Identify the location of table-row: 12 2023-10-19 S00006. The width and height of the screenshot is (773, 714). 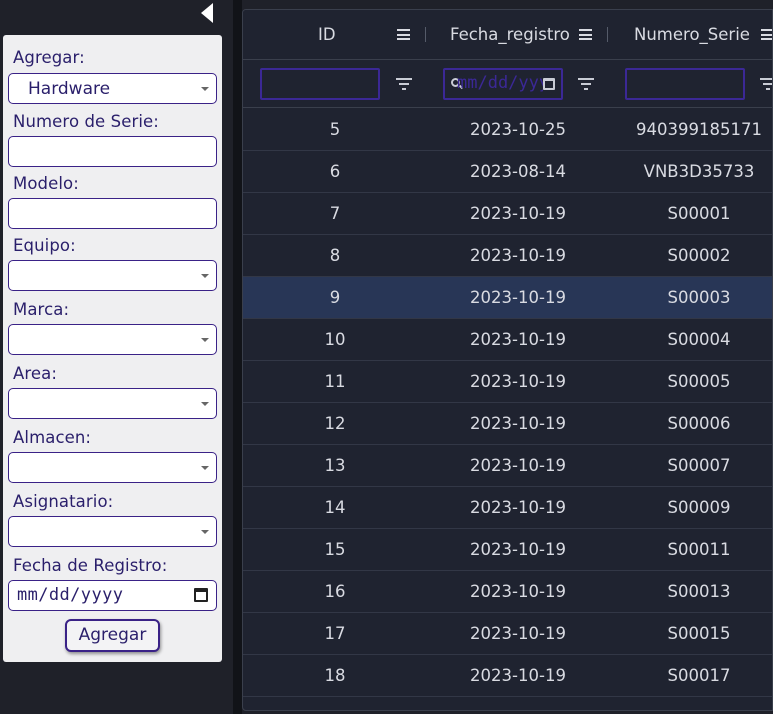
(507, 424).